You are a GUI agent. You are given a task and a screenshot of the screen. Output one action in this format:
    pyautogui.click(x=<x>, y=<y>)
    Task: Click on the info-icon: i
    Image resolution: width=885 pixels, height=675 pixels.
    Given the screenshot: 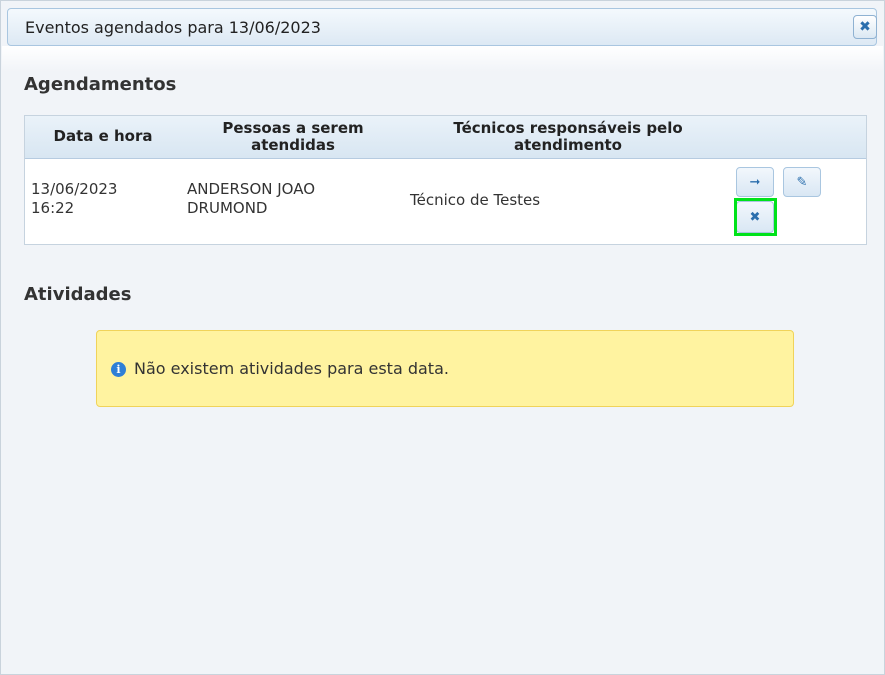 What is the action you would take?
    pyautogui.click(x=118, y=369)
    